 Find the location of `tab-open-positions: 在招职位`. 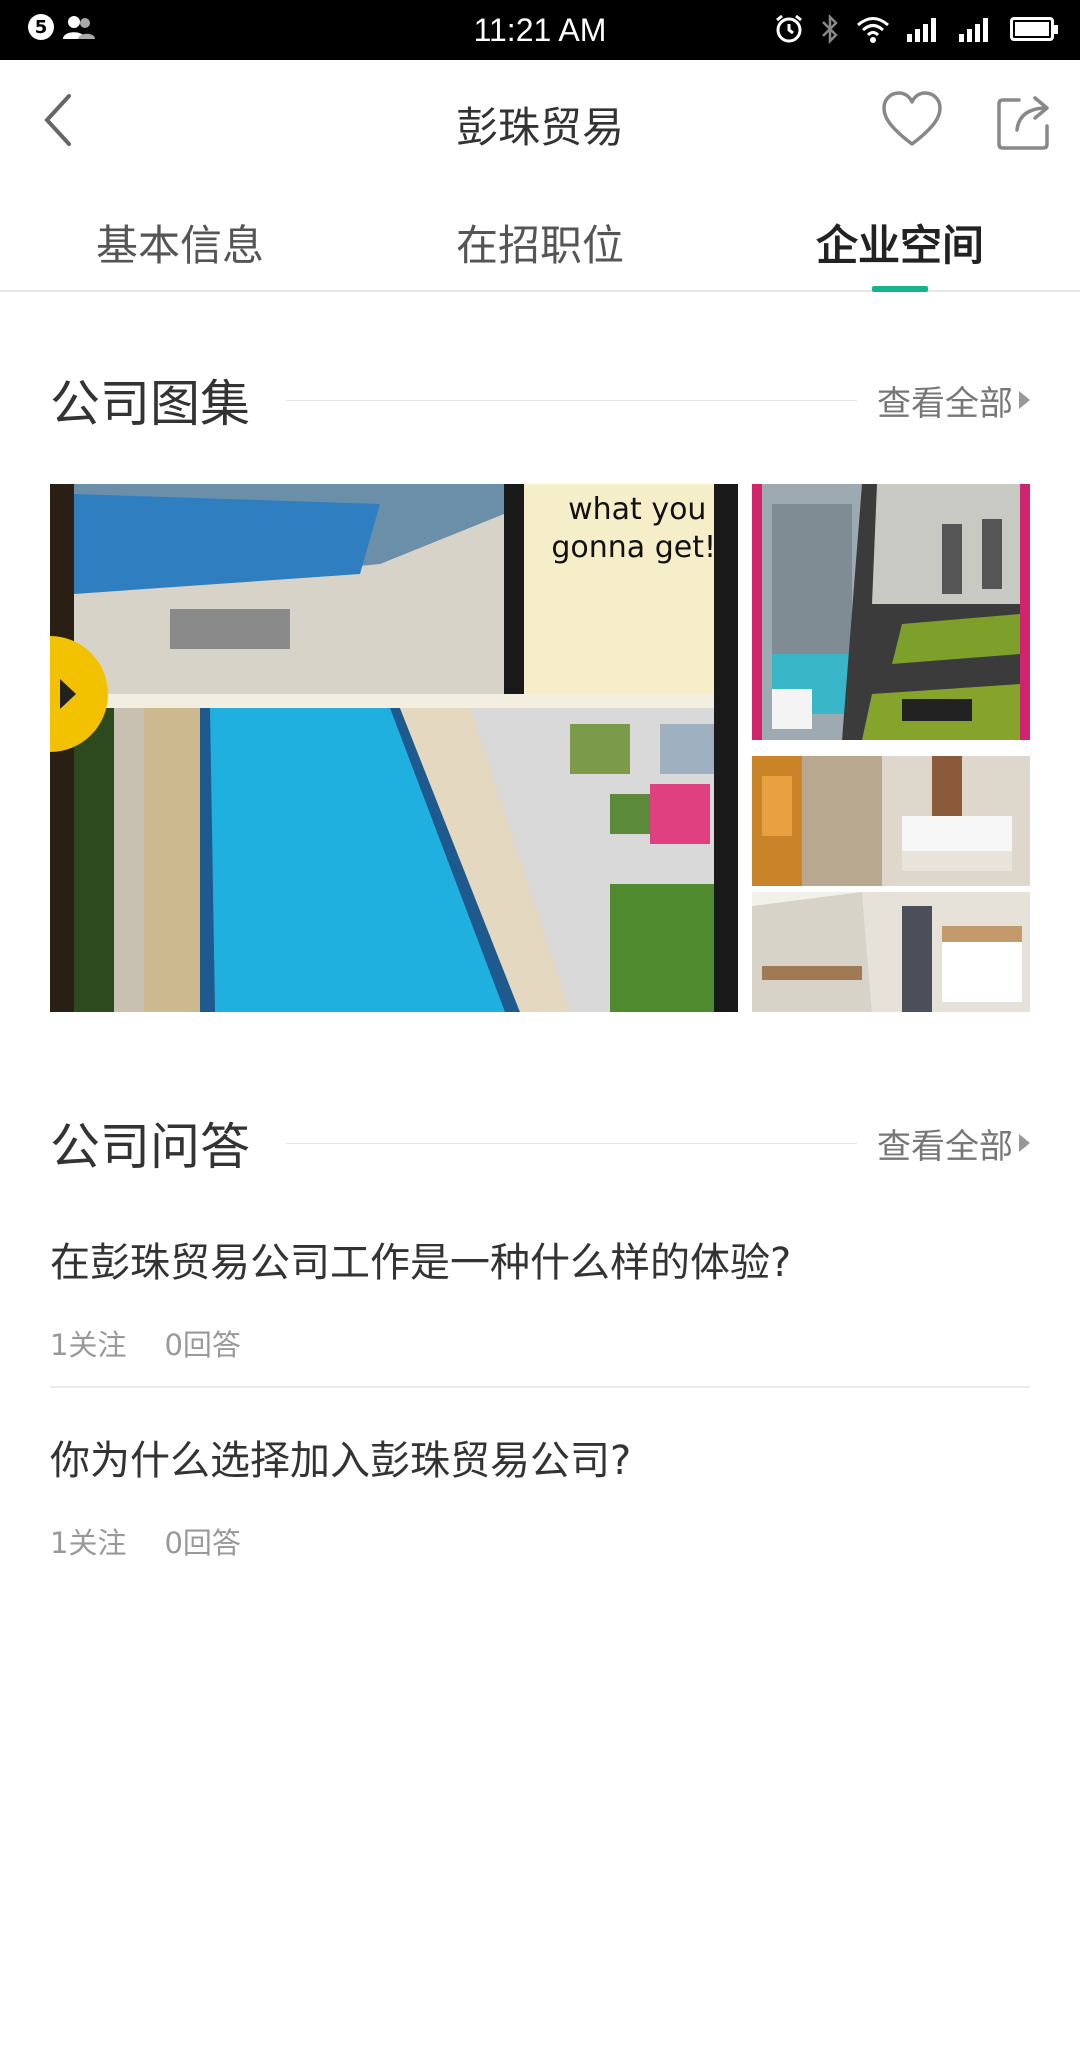

tab-open-positions: 在招职位 is located at coordinates (540, 235).